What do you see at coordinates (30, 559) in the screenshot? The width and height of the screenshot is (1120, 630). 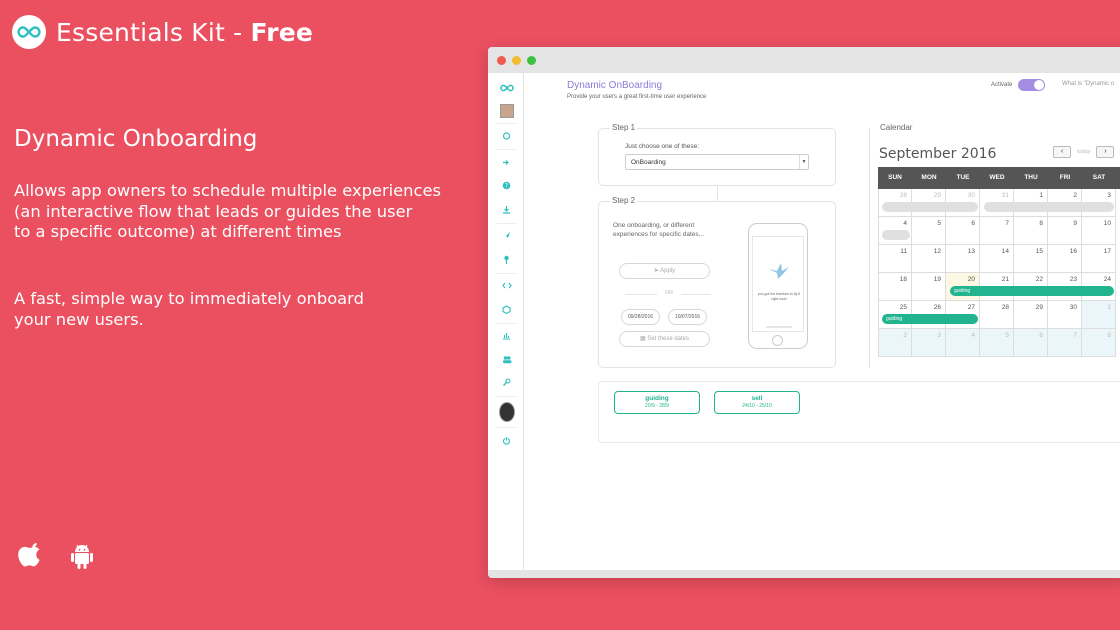 I see `apple-icon` at bounding box center [30, 559].